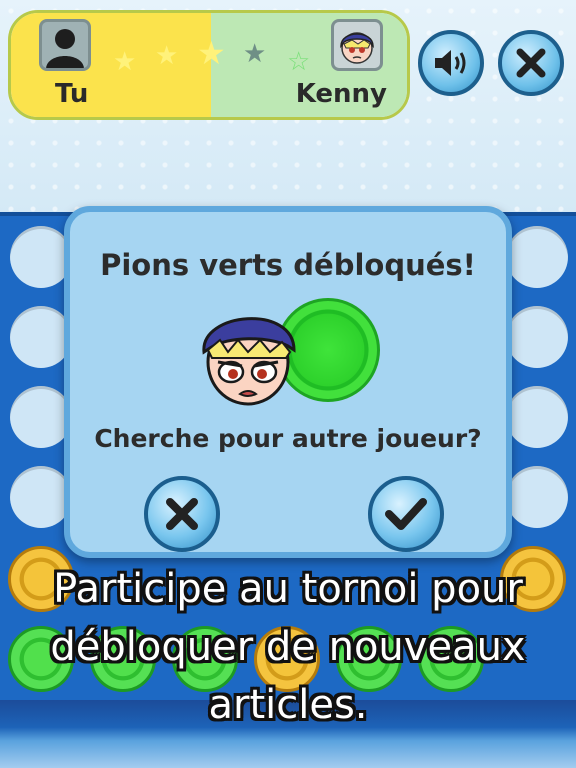 This screenshot has height=768, width=576. I want to click on player-name: Tu, so click(72, 94).